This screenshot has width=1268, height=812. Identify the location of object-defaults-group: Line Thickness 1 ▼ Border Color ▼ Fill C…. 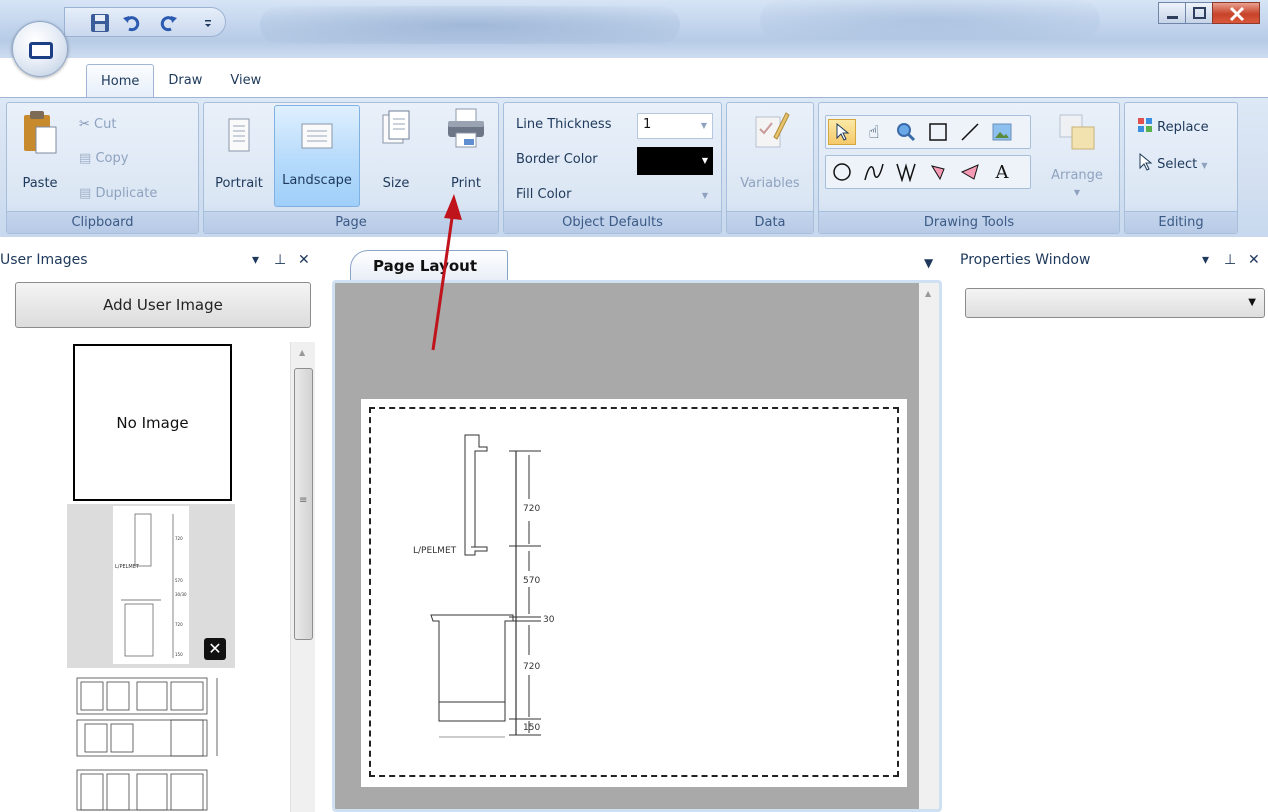
(612, 168).